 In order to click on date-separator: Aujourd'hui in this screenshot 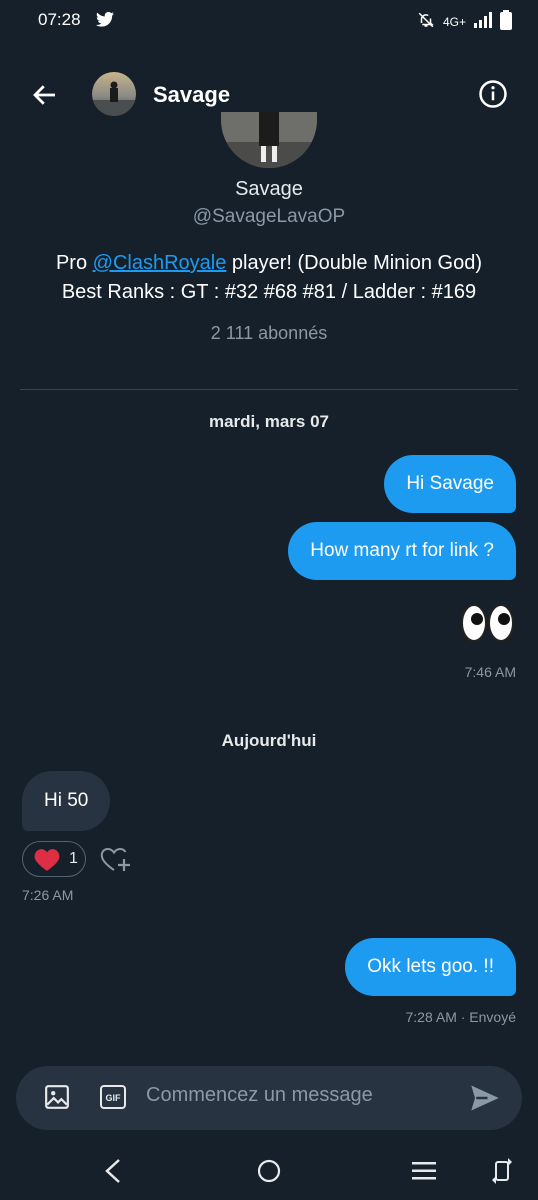, I will do `click(269, 740)`.